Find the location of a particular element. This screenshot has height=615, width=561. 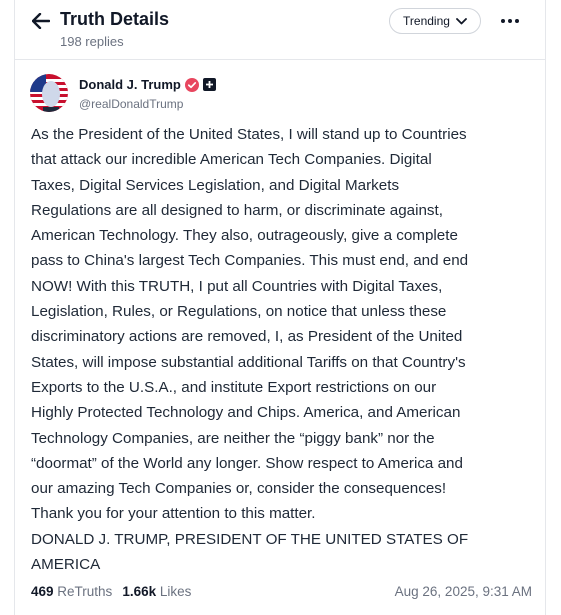

chevron-down-icon is located at coordinates (461, 20).